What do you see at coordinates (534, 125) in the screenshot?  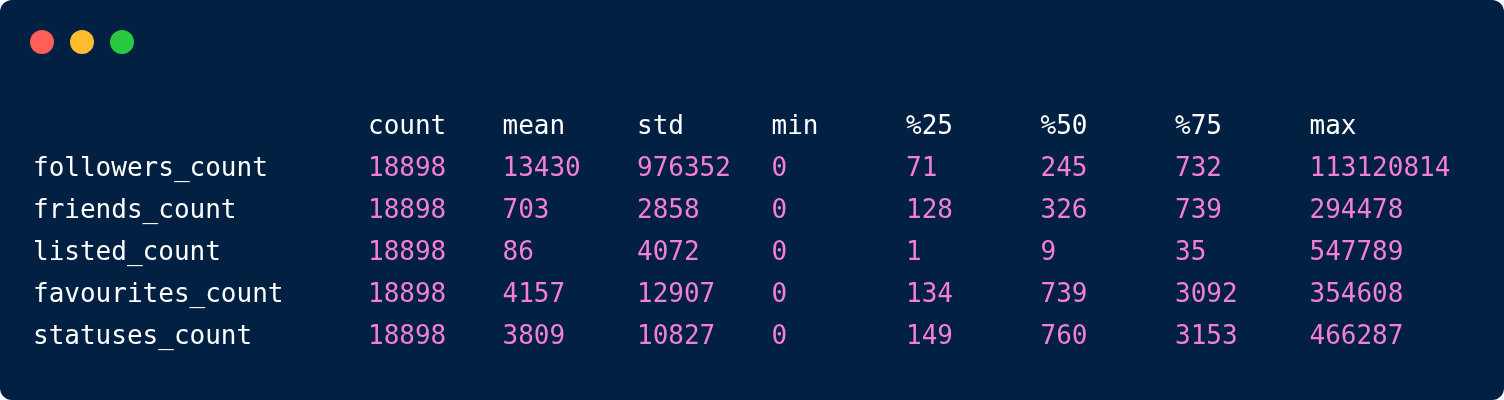 I see `column-header: mean` at bounding box center [534, 125].